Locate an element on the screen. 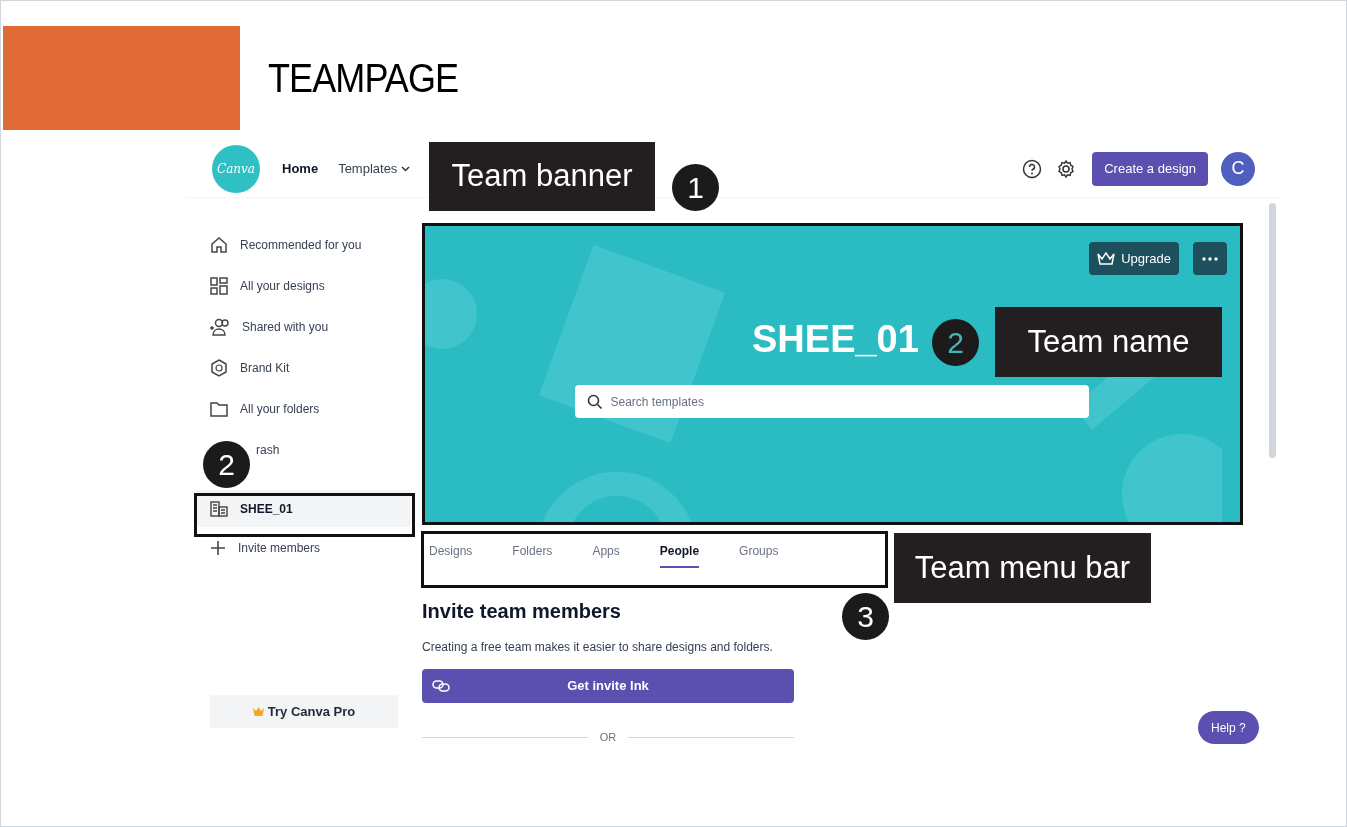 This screenshot has width=1347, height=827. nav-link: Templates is located at coordinates (374, 168).